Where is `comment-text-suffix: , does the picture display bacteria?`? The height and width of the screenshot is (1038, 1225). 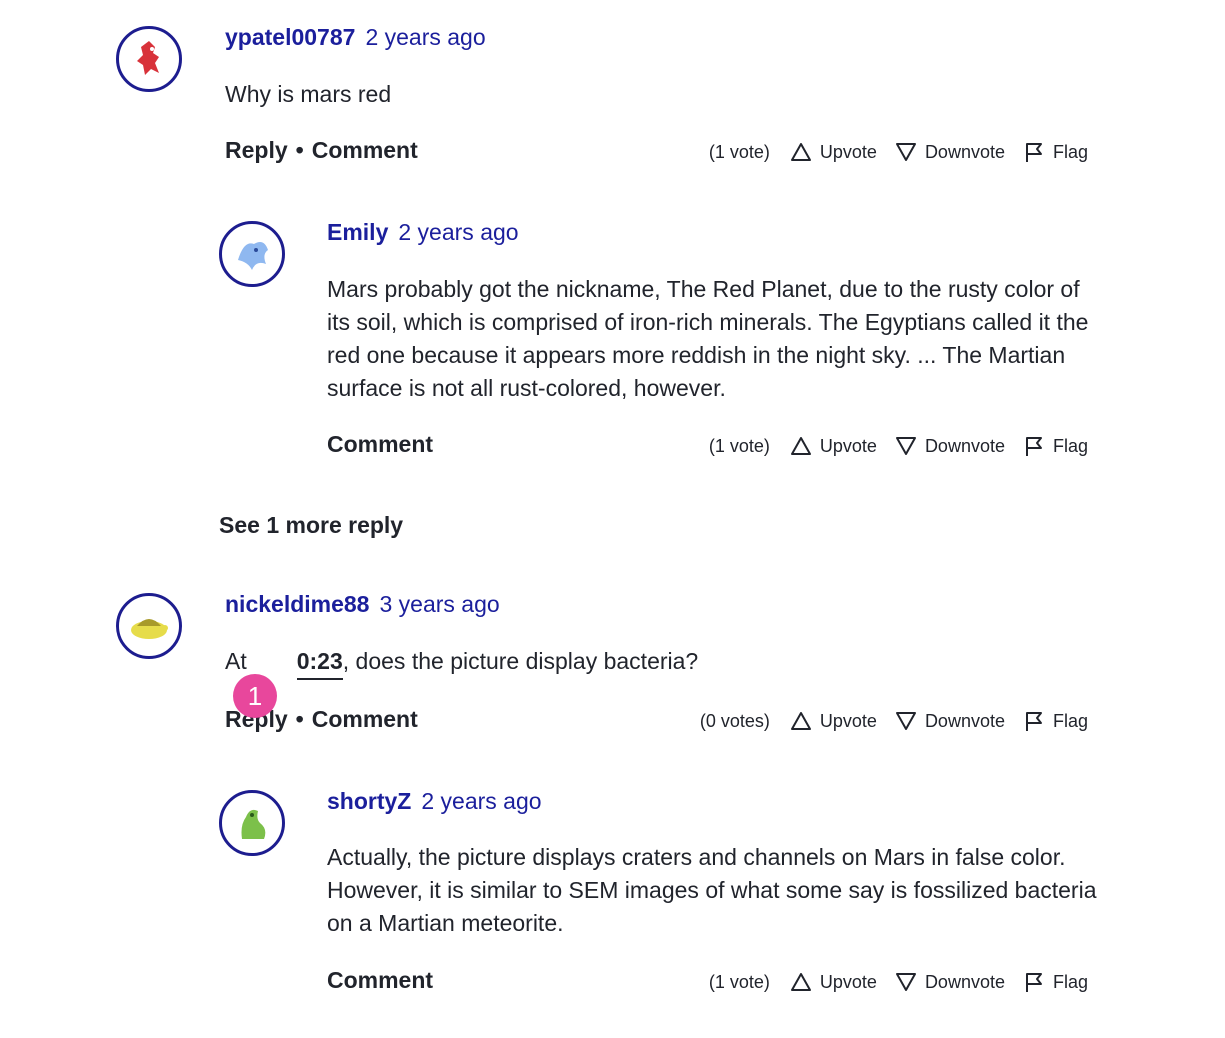
comment-text-suffix: , does the picture display bacteria? is located at coordinates (520, 661).